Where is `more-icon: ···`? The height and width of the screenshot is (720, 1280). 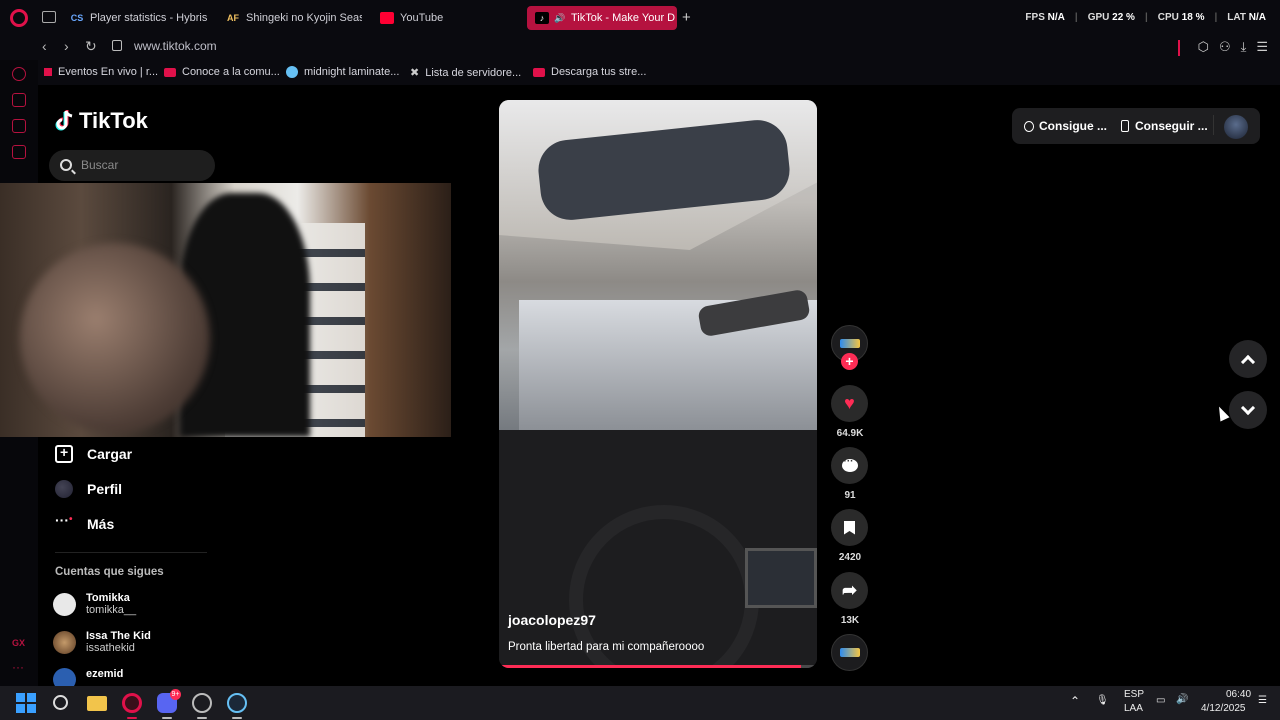
more-icon: ··· is located at coordinates (18, 667).